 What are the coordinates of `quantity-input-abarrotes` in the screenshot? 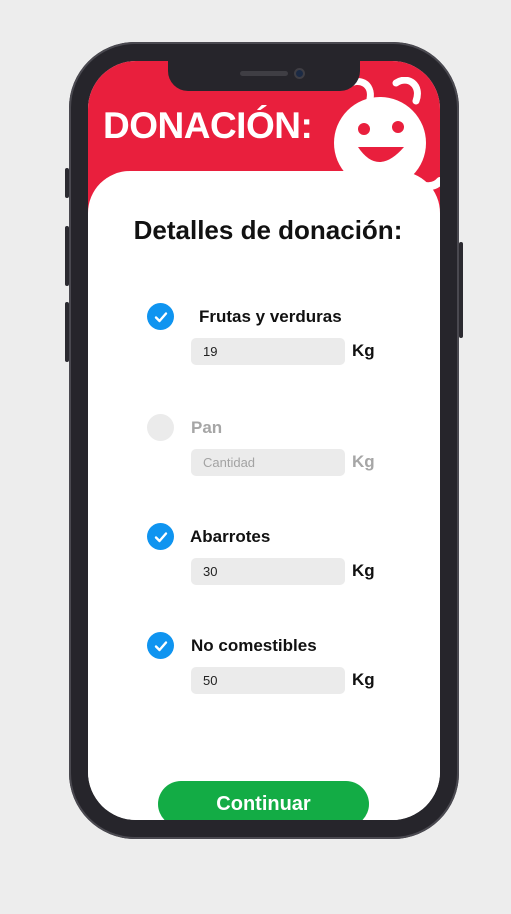 It's located at (268, 571).